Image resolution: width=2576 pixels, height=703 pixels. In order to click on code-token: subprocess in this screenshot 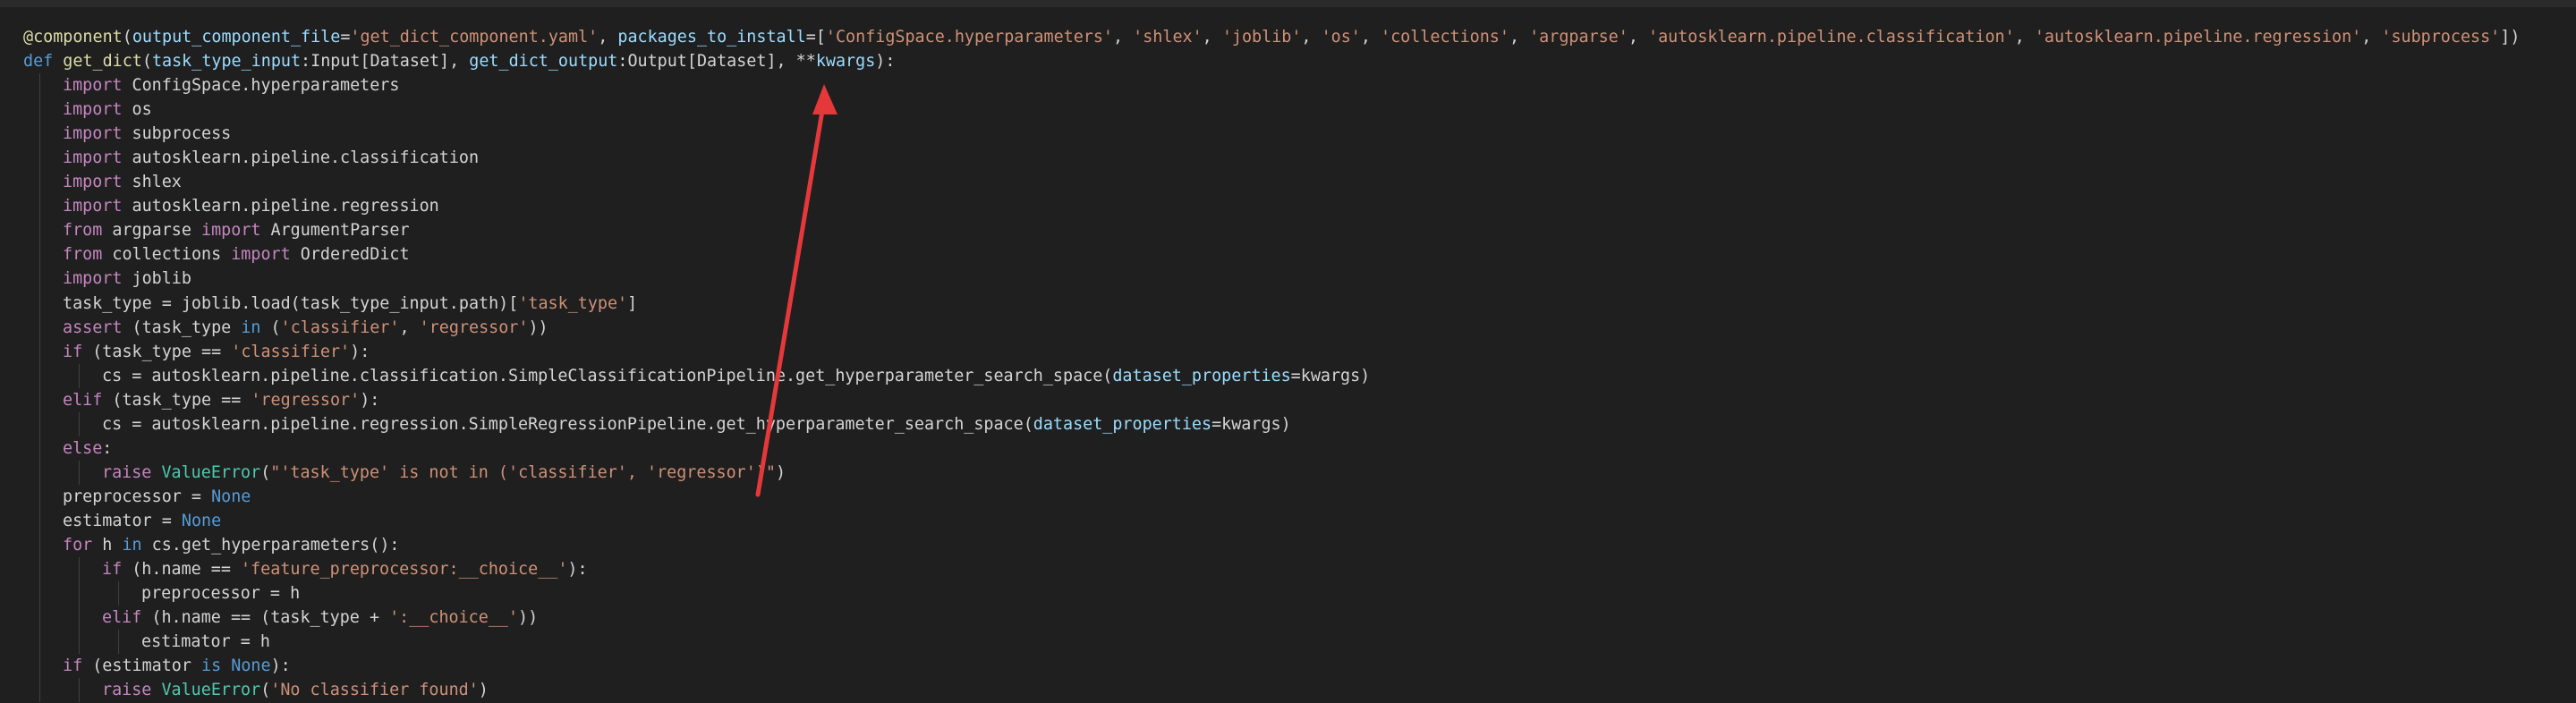, I will do `click(177, 134)`.